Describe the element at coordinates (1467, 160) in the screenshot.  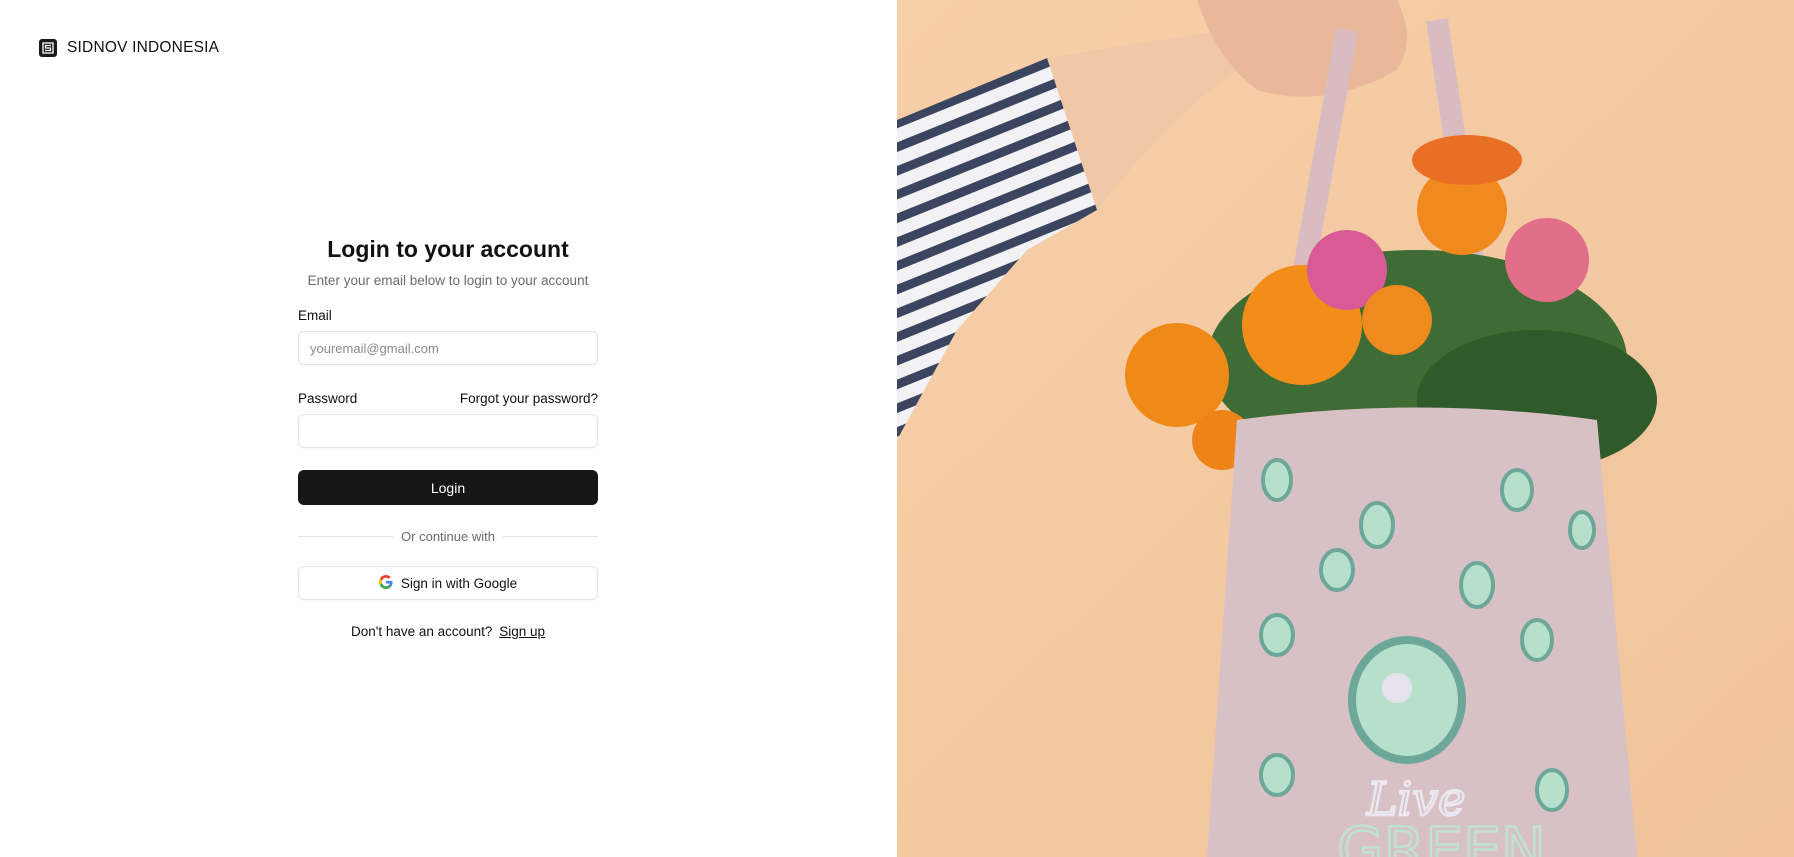
I see `zinnia-orange` at that location.